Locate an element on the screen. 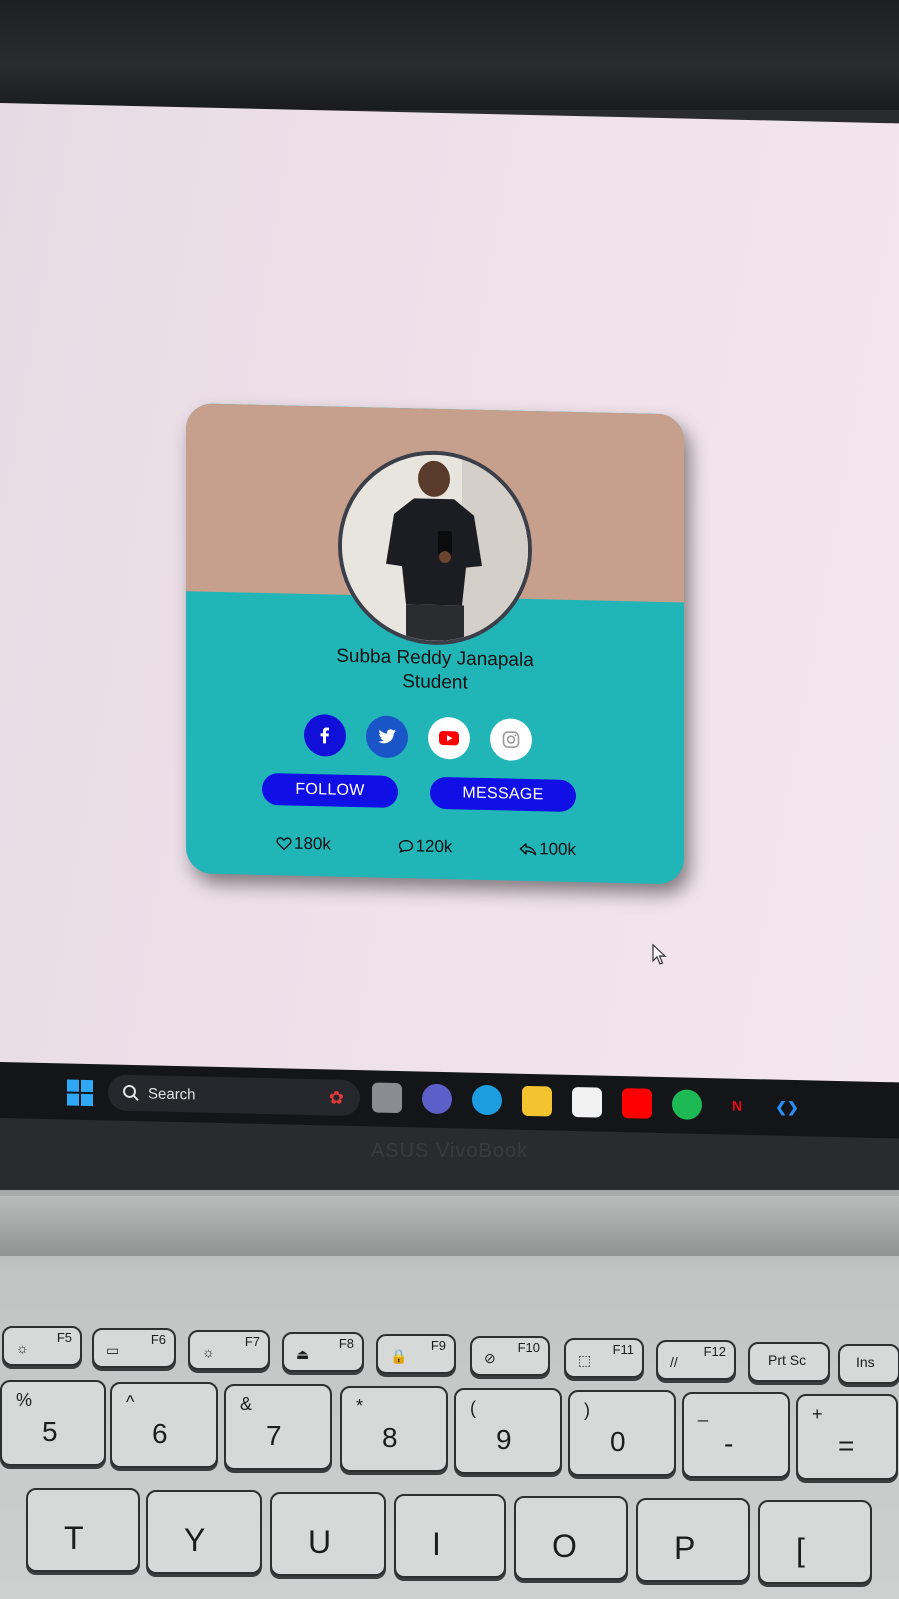 Image resolution: width=899 pixels, height=1599 pixels. key-y: Y is located at coordinates (204, 1532).